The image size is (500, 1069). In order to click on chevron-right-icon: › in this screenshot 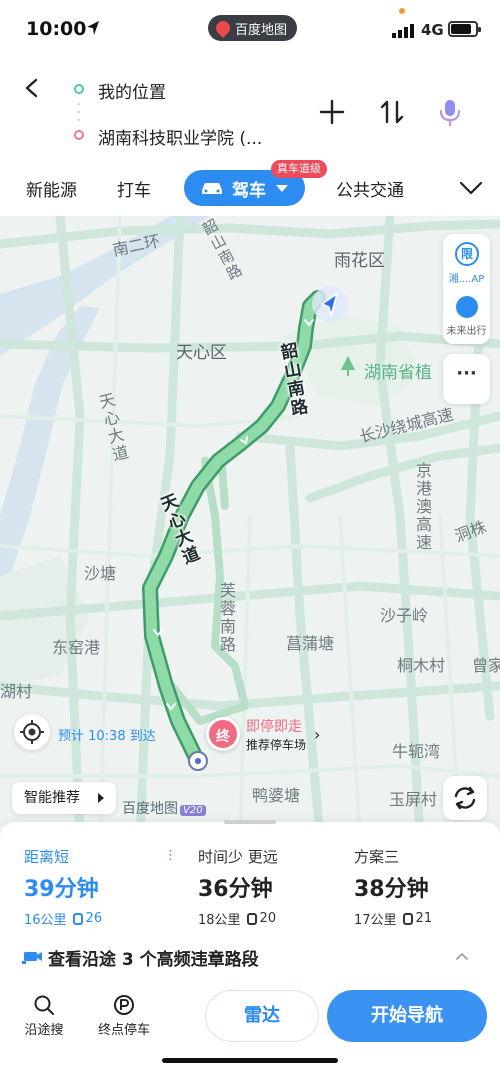, I will do `click(317, 734)`.